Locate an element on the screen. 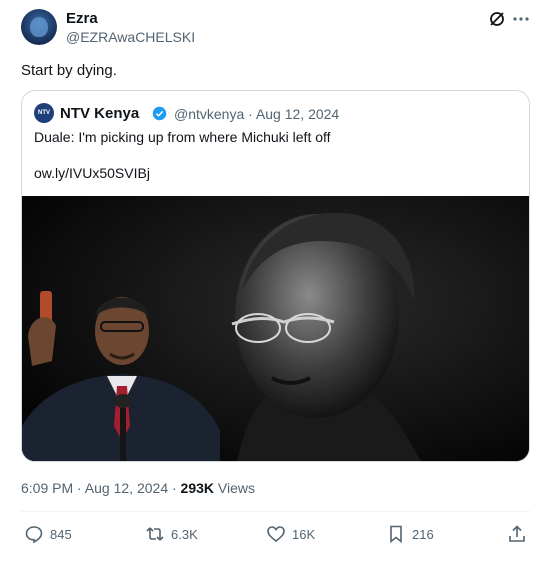 This screenshot has height=563, width=556. share-icon is located at coordinates (517, 533).